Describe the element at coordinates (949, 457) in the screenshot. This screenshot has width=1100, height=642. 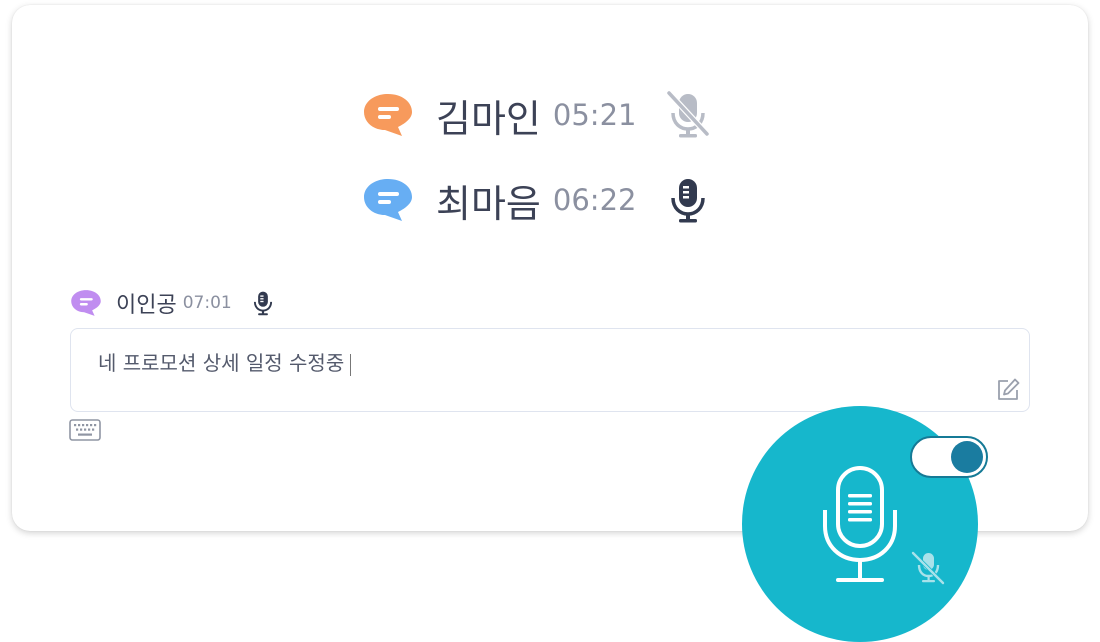
I see `mic-toggle-switch` at that location.